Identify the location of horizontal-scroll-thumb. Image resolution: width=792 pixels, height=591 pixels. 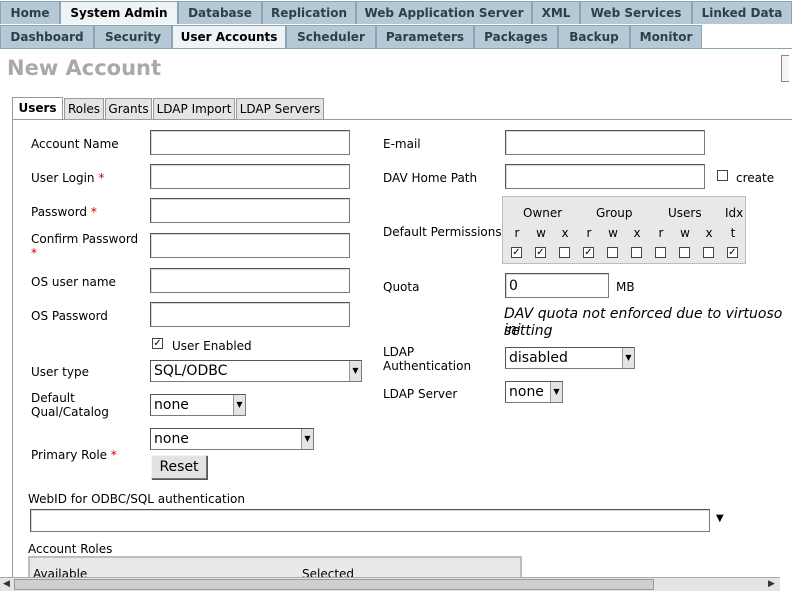
(334, 584).